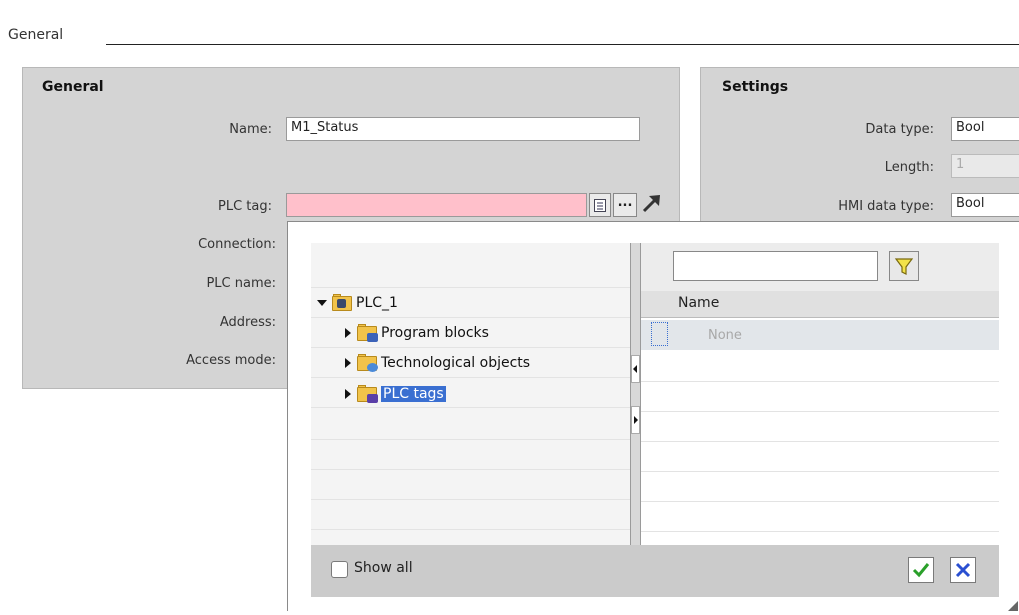  I want to click on tree-item-program-blocks: Program blocks, so click(417, 333).